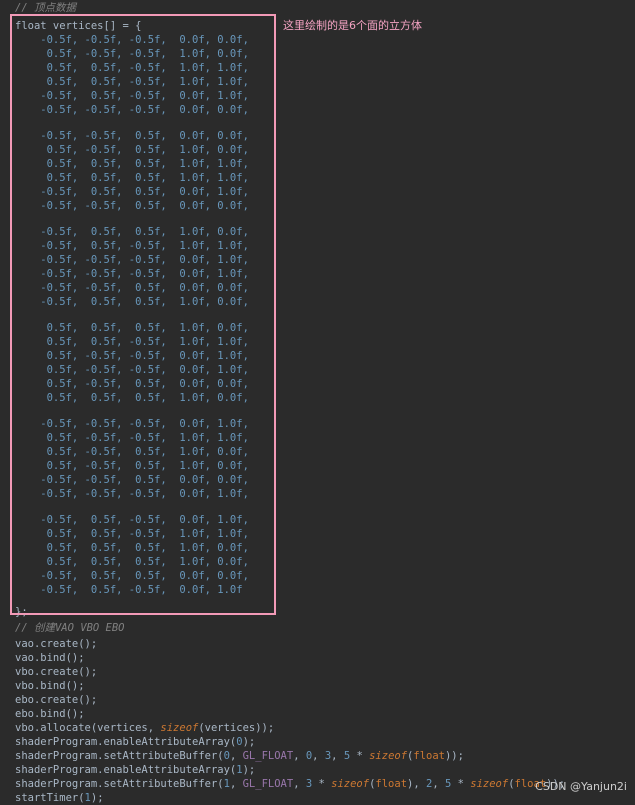 This screenshot has height=805, width=635. What do you see at coordinates (352, 25) in the screenshot?
I see `annotation-note: 这里绘制的是6个面的立方体` at bounding box center [352, 25].